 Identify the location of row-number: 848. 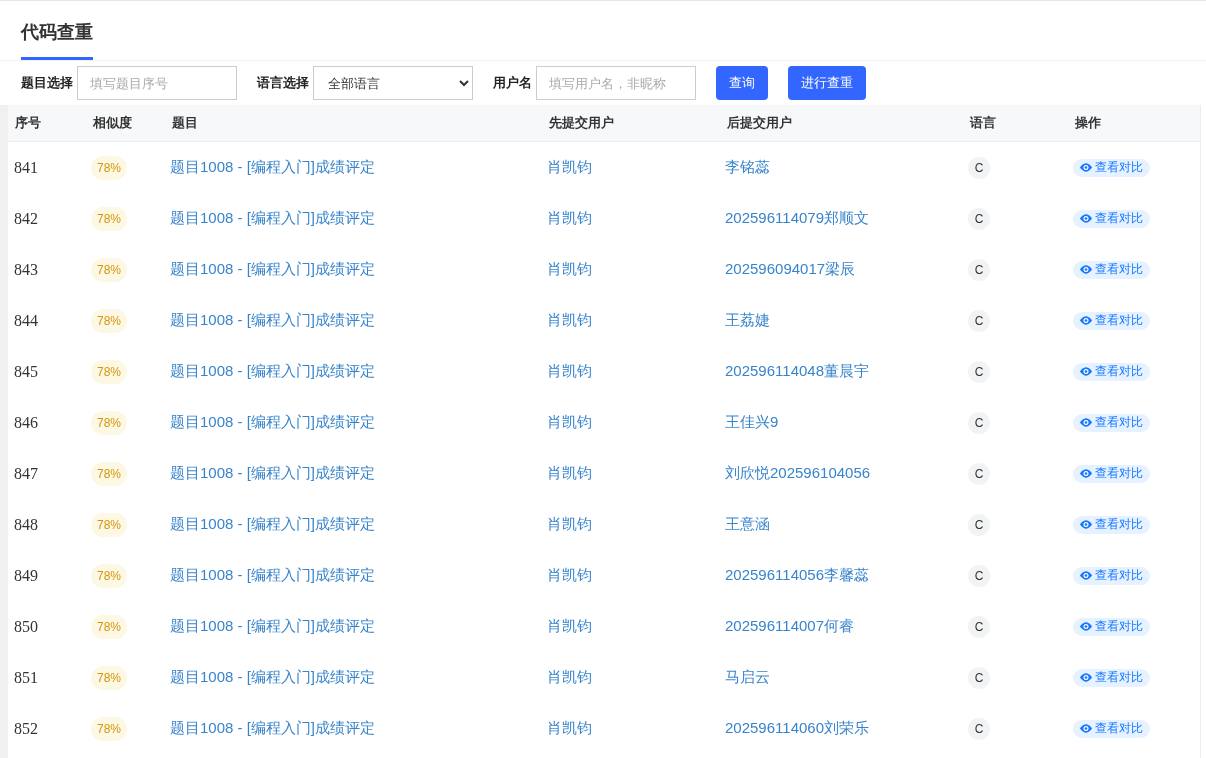
(25, 524).